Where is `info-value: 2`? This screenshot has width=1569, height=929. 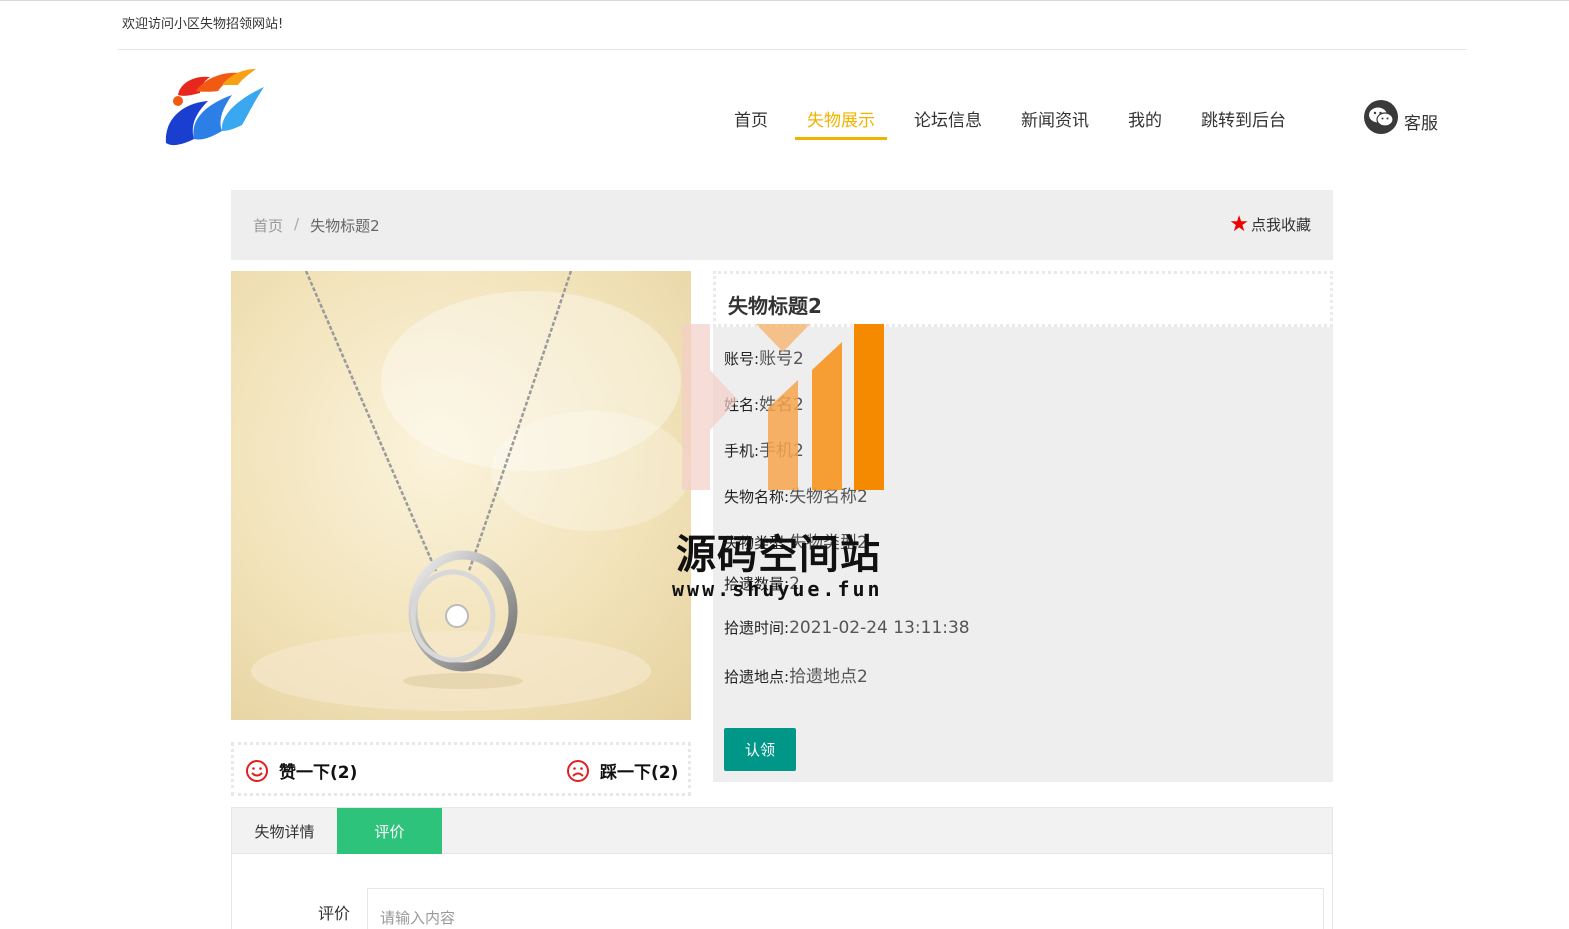
info-value: 2 is located at coordinates (794, 584).